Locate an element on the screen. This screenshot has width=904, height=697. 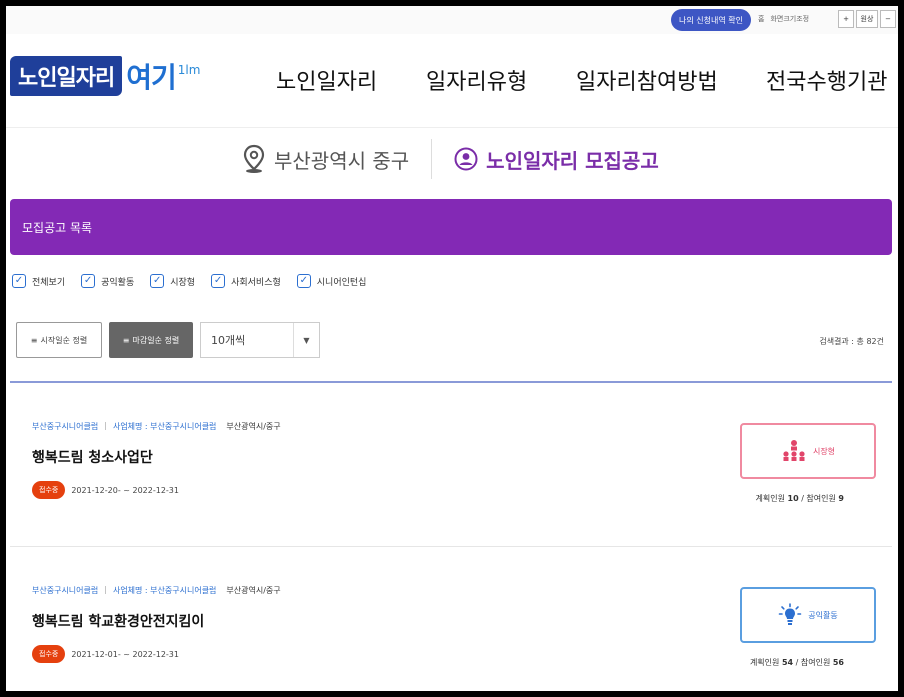
filter-all: ✓ 전체보기 is located at coordinates (38, 281).